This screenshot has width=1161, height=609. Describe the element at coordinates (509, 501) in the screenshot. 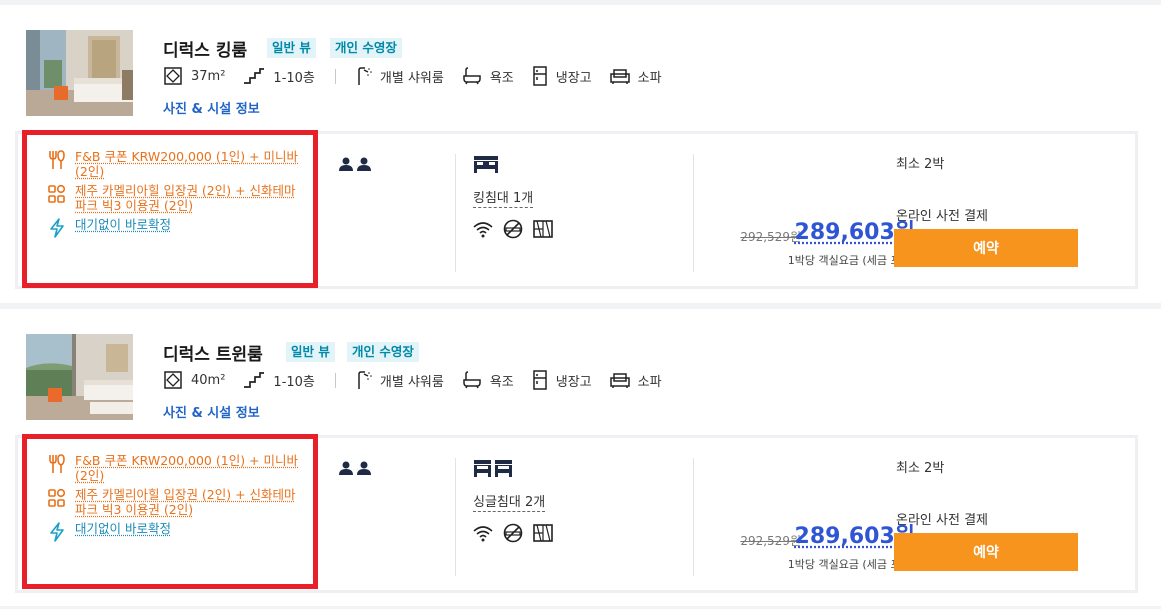

I see `bed-type: 싱글침대 2개` at that location.